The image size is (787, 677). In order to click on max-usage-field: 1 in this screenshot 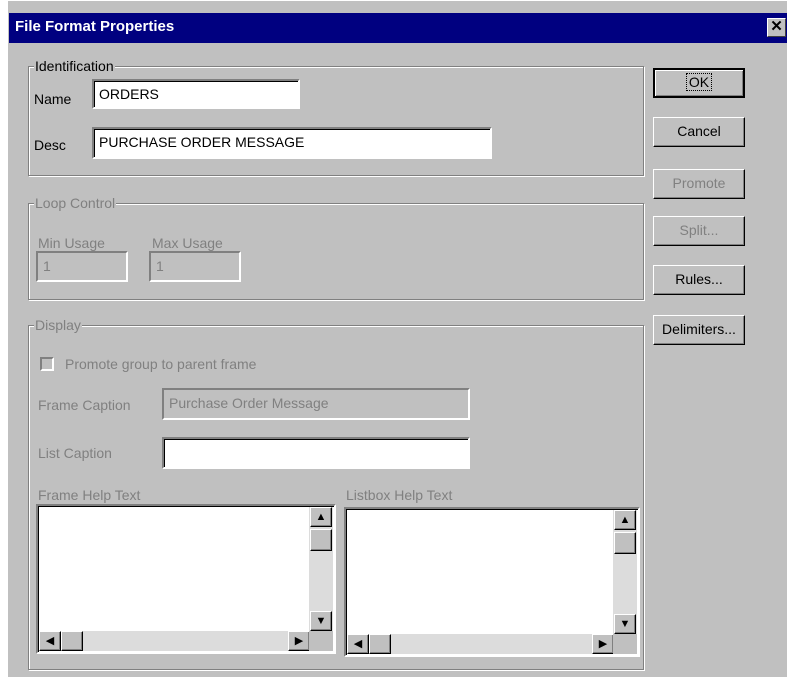, I will do `click(195, 266)`.